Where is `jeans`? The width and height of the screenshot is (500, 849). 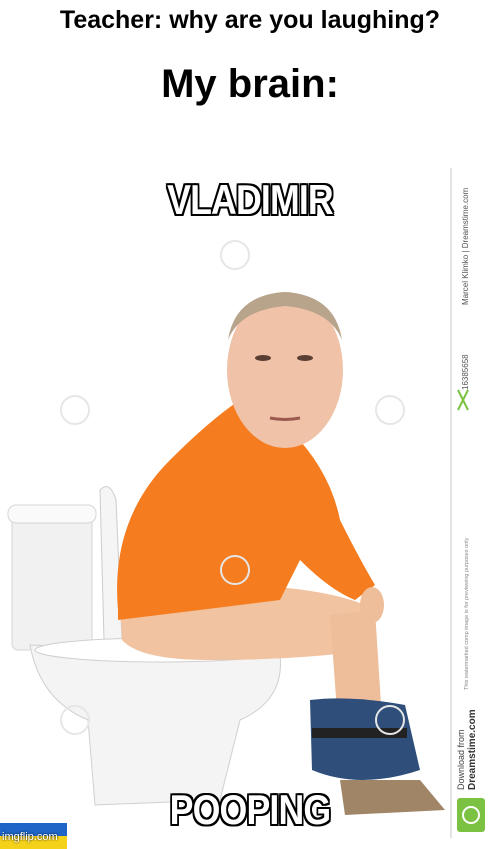 jeans is located at coordinates (365, 739).